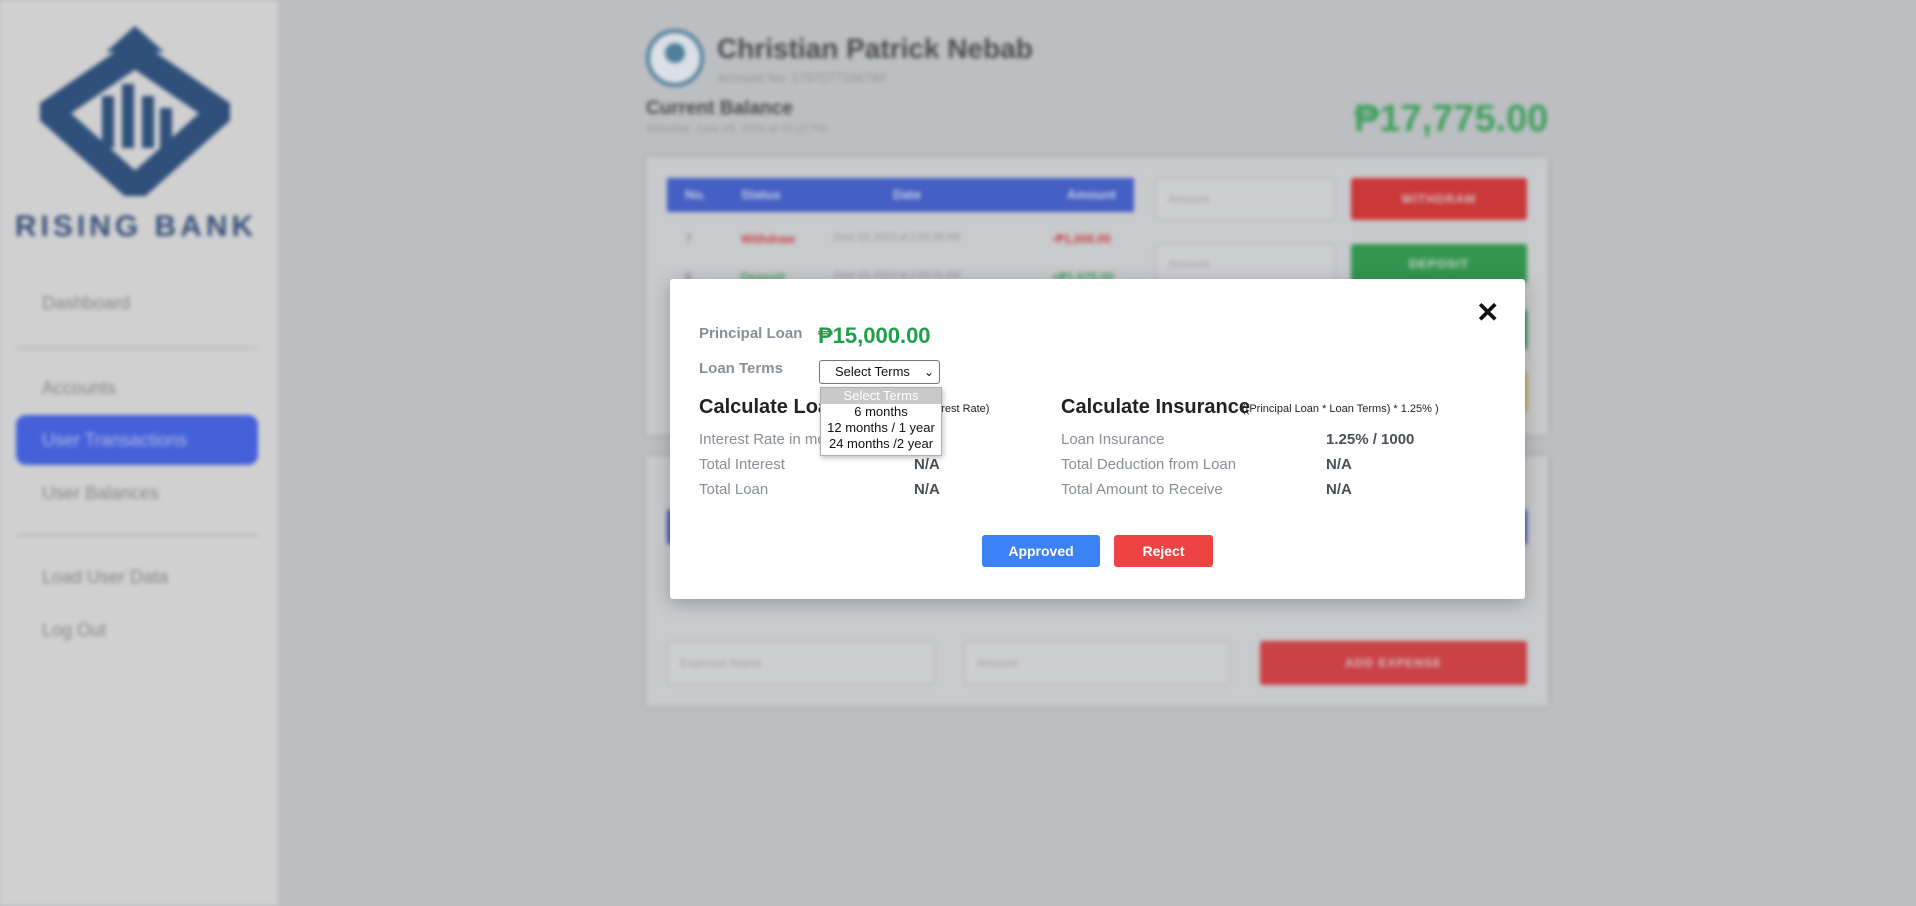 The image size is (1916, 906). What do you see at coordinates (1487, 313) in the screenshot?
I see `close-icon: ✕` at bounding box center [1487, 313].